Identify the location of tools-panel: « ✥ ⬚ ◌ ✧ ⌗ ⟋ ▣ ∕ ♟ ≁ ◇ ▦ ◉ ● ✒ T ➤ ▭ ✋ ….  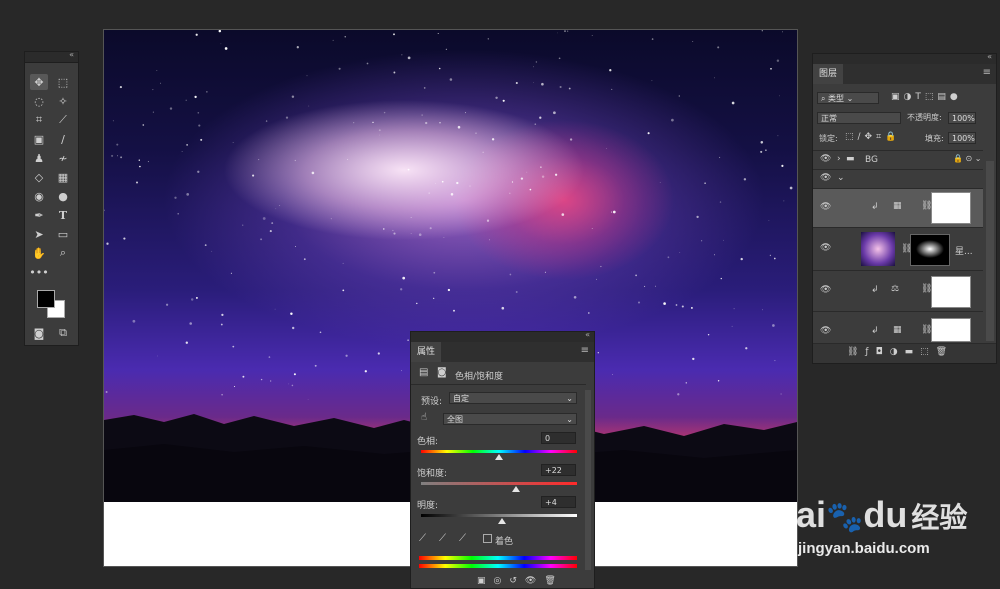
(51, 198).